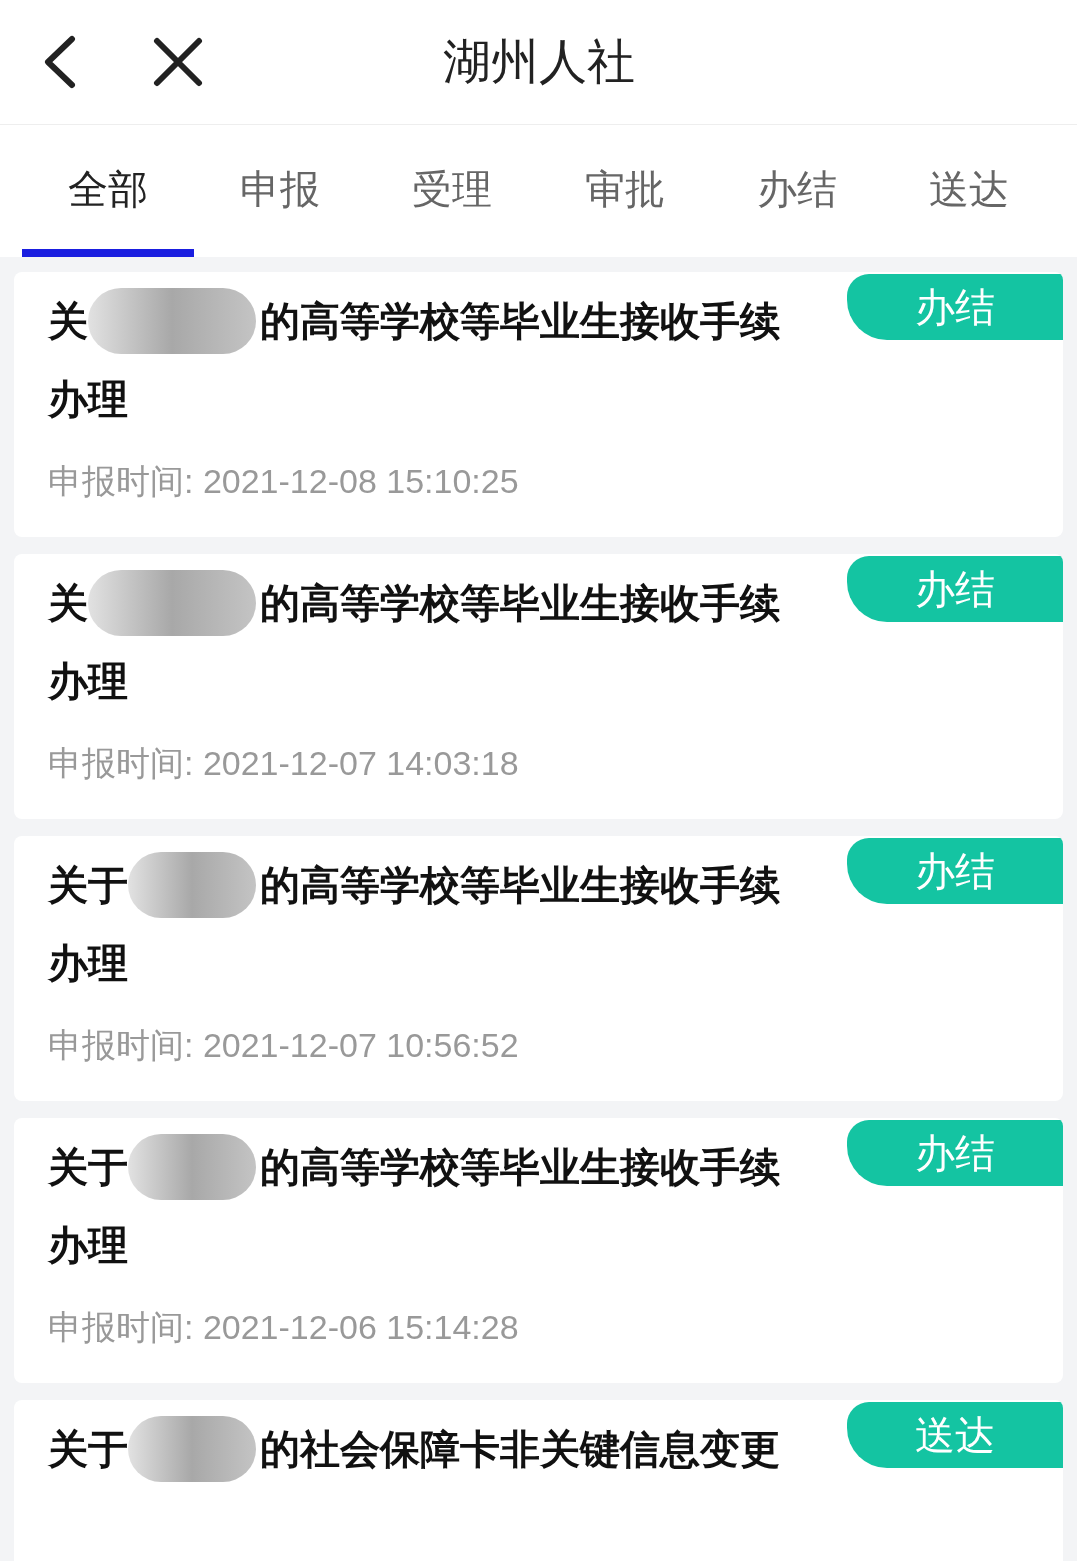 The height and width of the screenshot is (1561, 1077). I want to click on back-icon, so click(60, 62).